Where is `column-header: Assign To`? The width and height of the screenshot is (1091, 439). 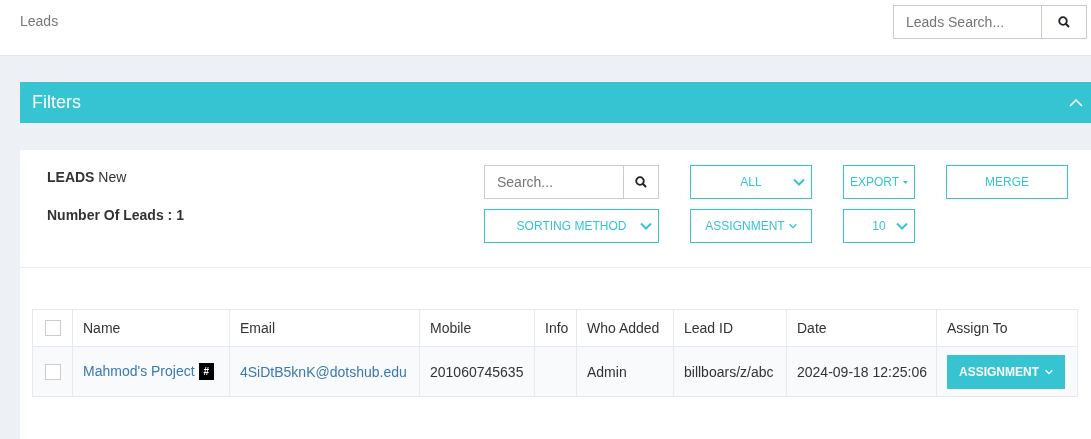 column-header: Assign To is located at coordinates (1007, 328).